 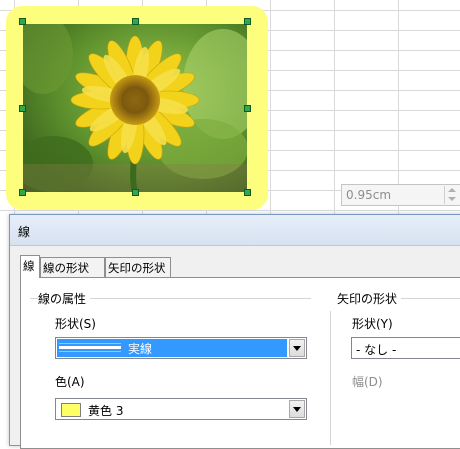 I want to click on resize-handle-top-right, so click(x=247, y=21).